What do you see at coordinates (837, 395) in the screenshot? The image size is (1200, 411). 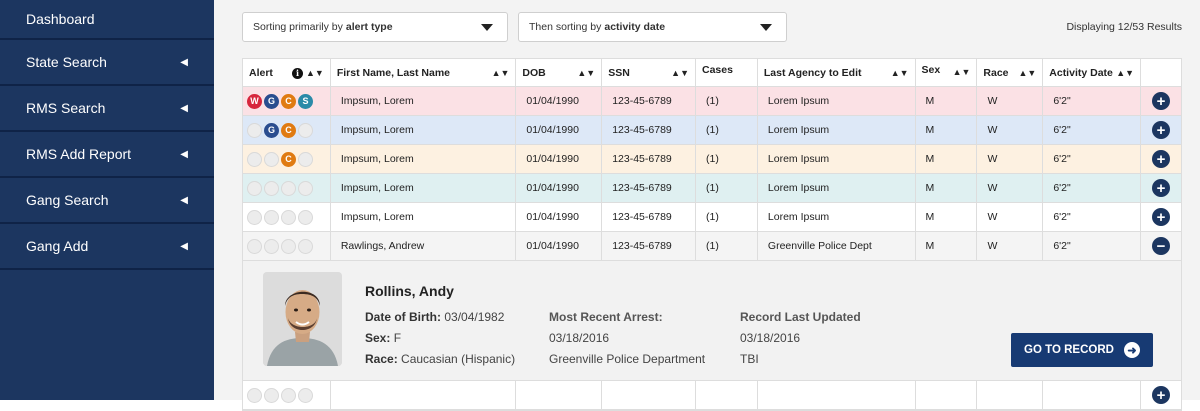 I see `agency-cell` at bounding box center [837, 395].